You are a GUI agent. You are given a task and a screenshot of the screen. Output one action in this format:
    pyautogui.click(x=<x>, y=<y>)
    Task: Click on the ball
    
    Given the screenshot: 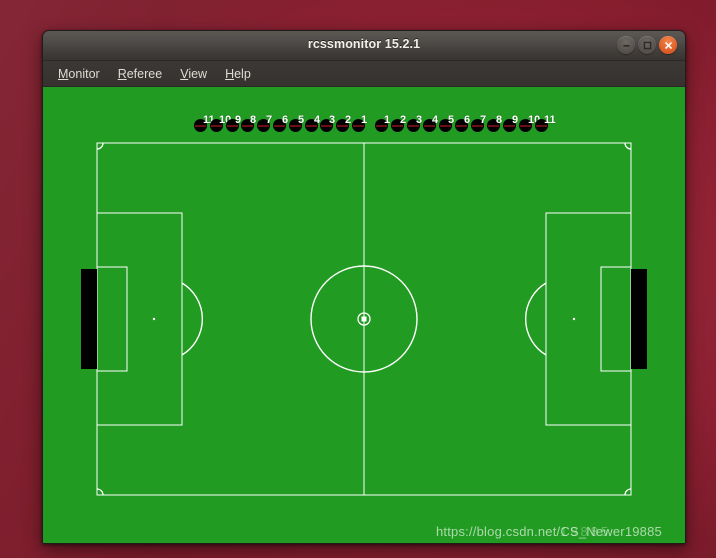 What is the action you would take?
    pyautogui.click(x=364, y=319)
    